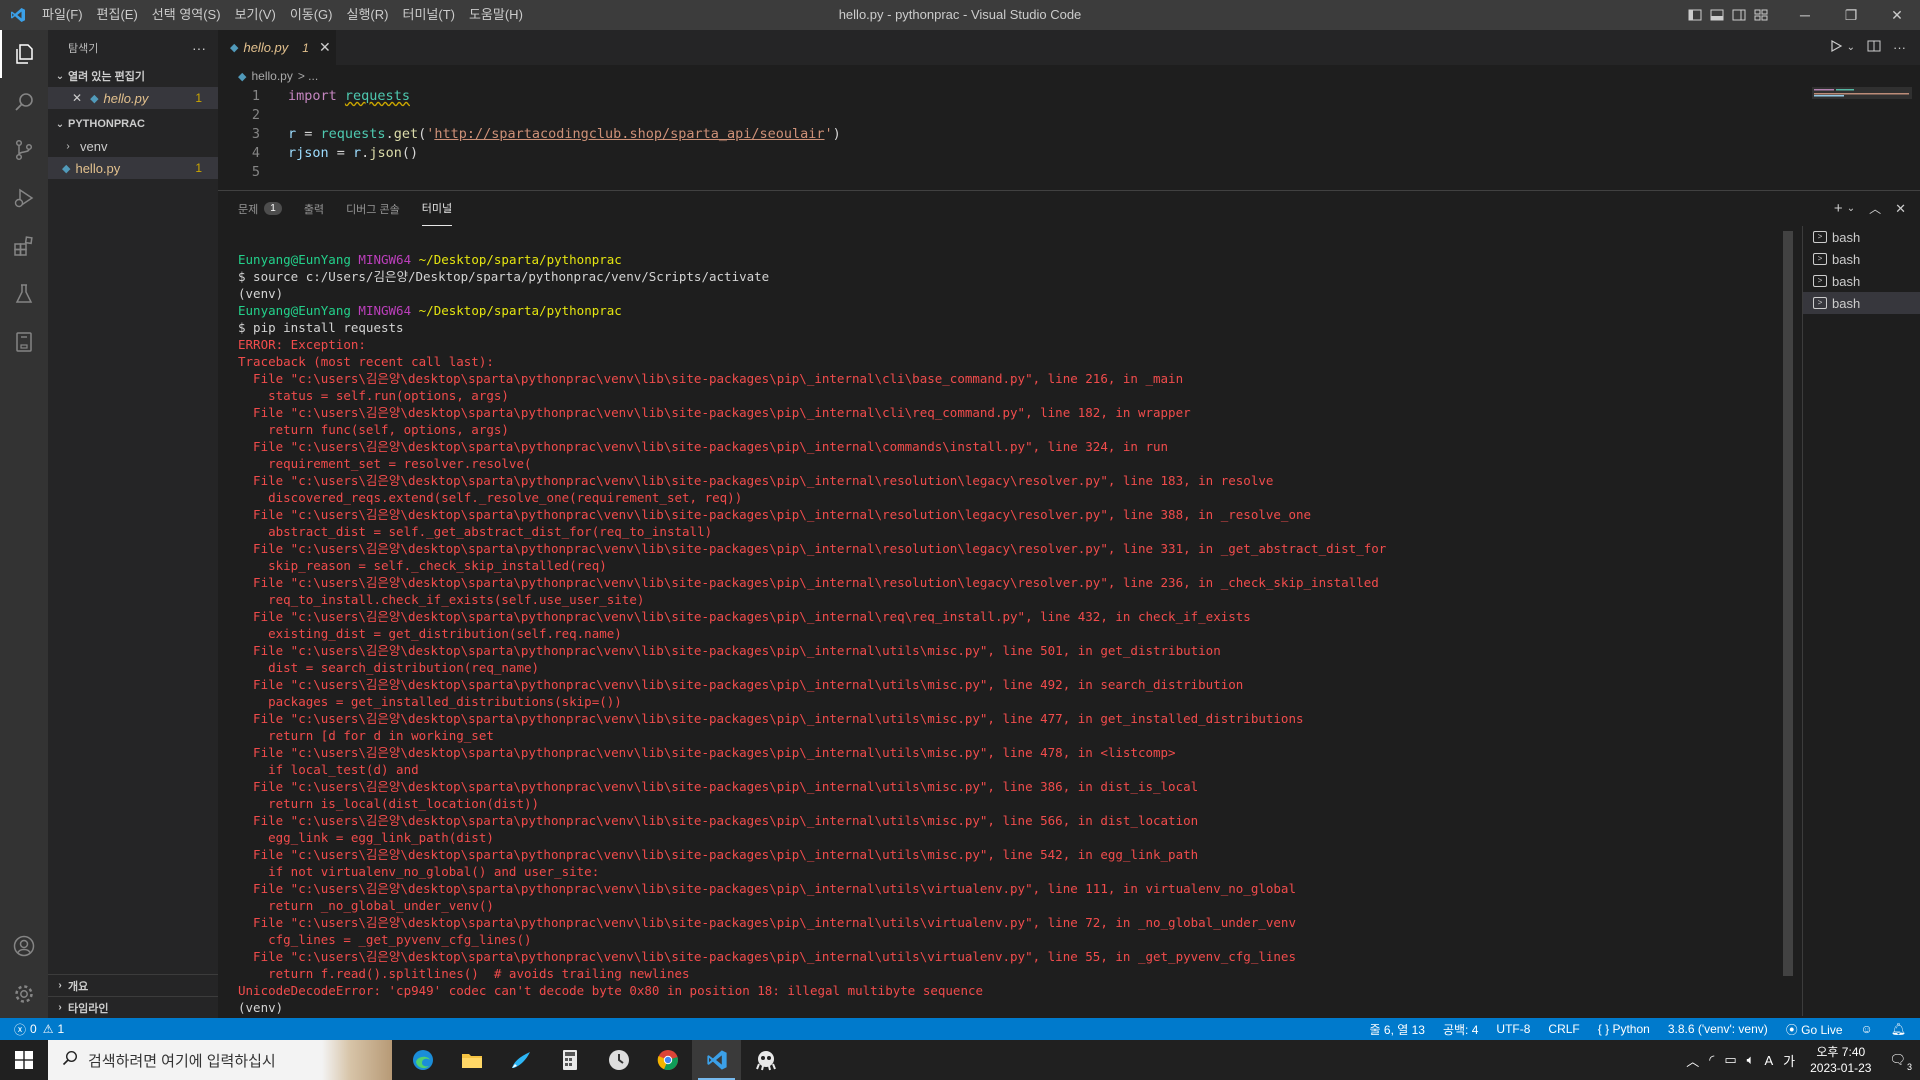 The width and height of the screenshot is (1920, 1080). Describe the element at coordinates (255, 15) in the screenshot. I see `menu-view: 보기(V)` at that location.